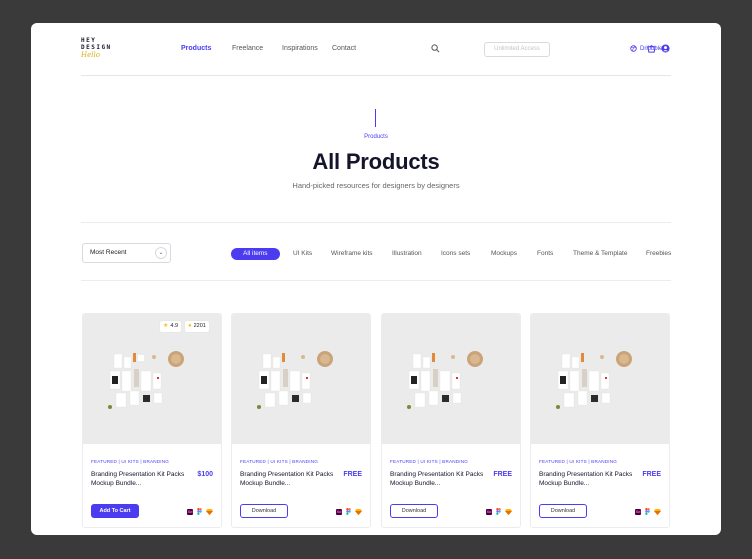 Image resolution: width=752 pixels, height=559 pixels. Describe the element at coordinates (166, 326) in the screenshot. I see `star-icon: ★` at that location.